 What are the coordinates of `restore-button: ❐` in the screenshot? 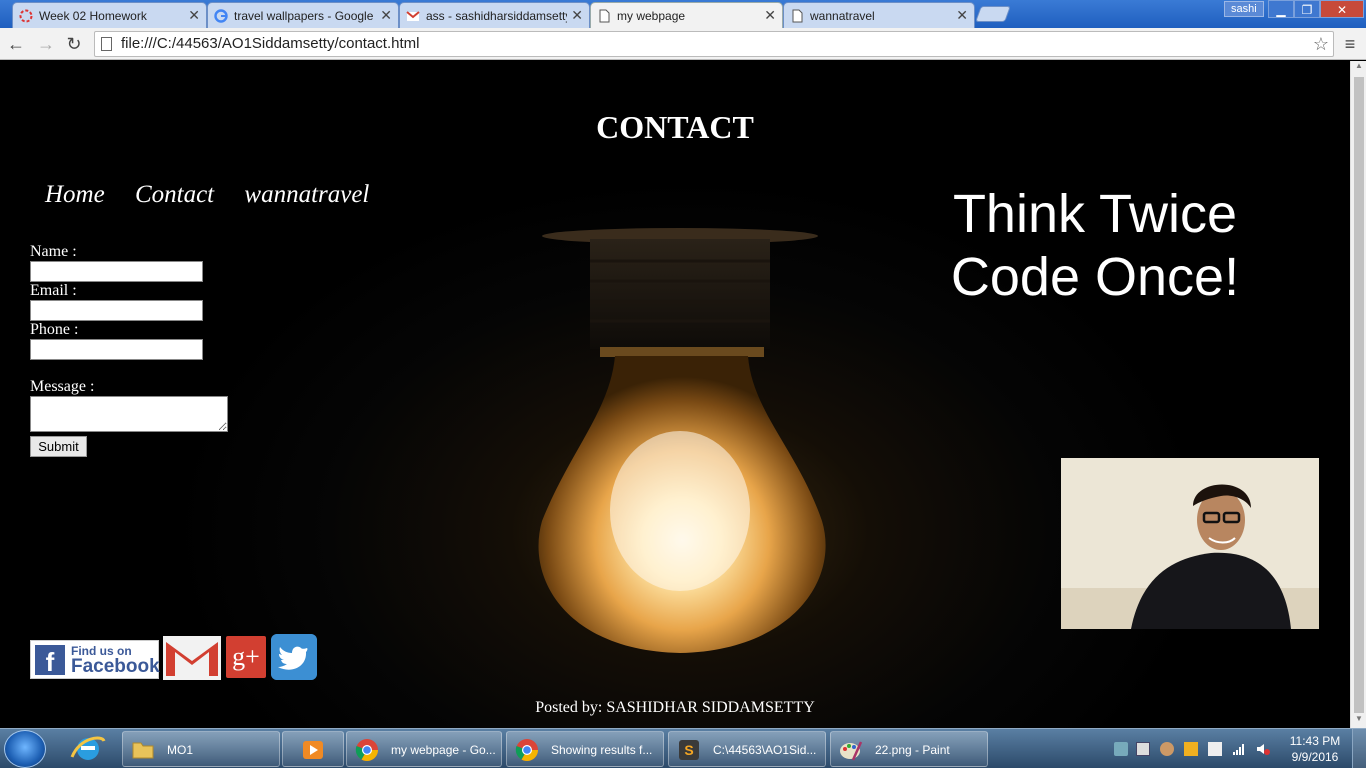 It's located at (1307, 9).